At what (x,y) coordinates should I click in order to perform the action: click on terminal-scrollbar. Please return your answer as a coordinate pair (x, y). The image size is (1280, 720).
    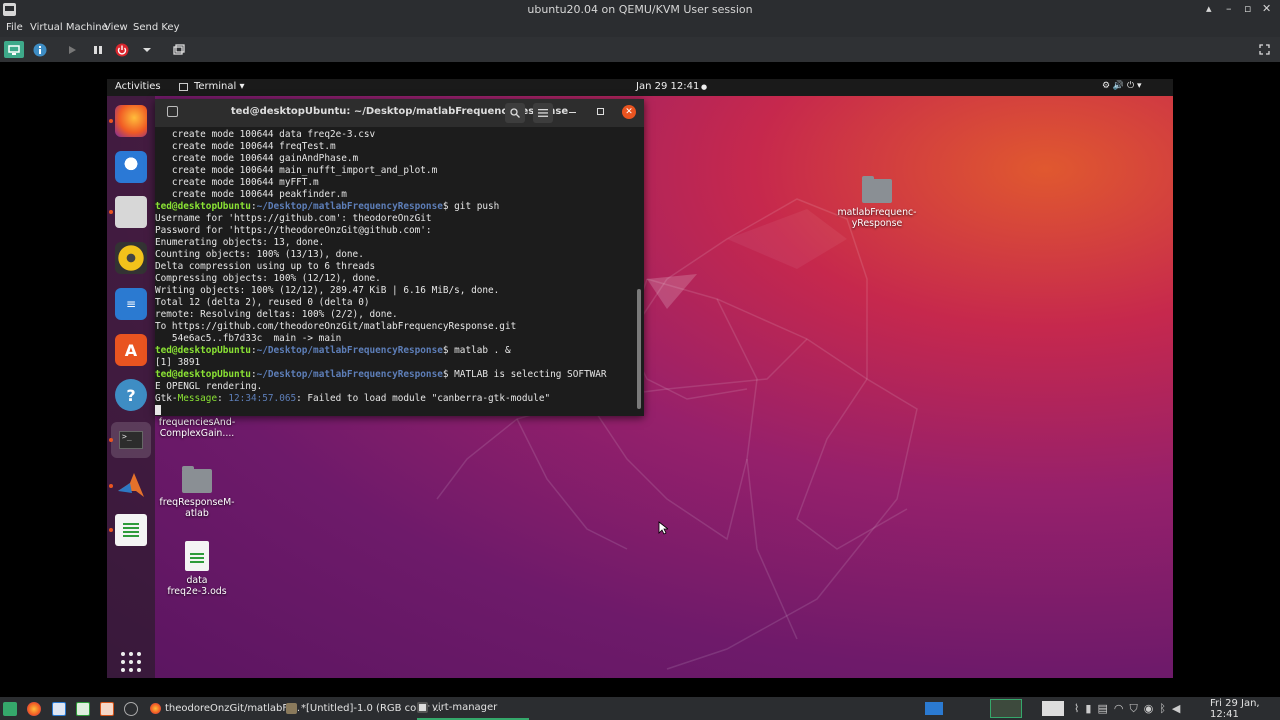
    Looking at the image, I should click on (639, 349).